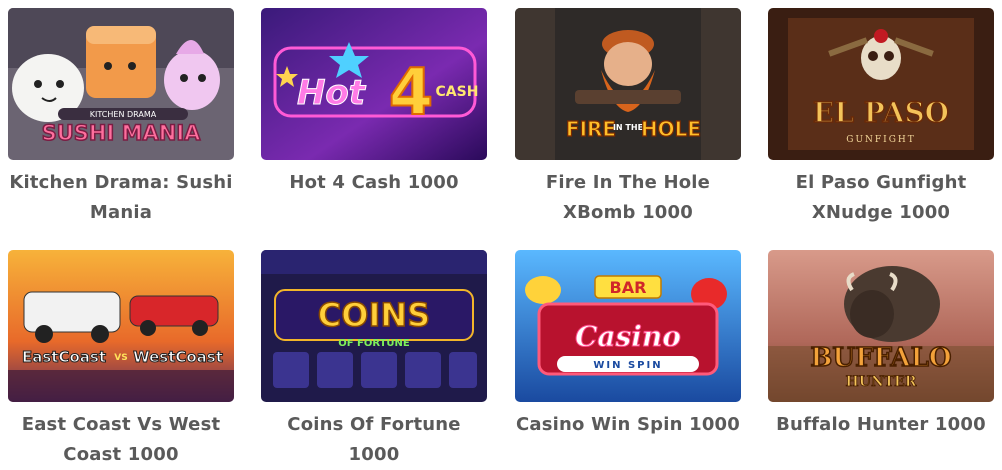 Image resolution: width=1002 pixels, height=470 pixels. I want to click on game-card-coins-of-fortune: COINS OF FORTUNE Coins Of Fortune 1000, so click(374, 360).